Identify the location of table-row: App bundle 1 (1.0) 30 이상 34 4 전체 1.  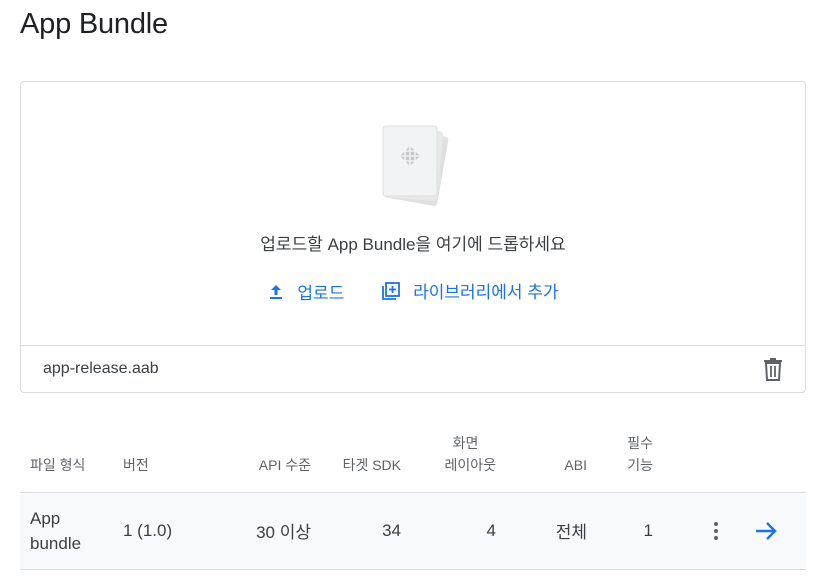
(413, 530).